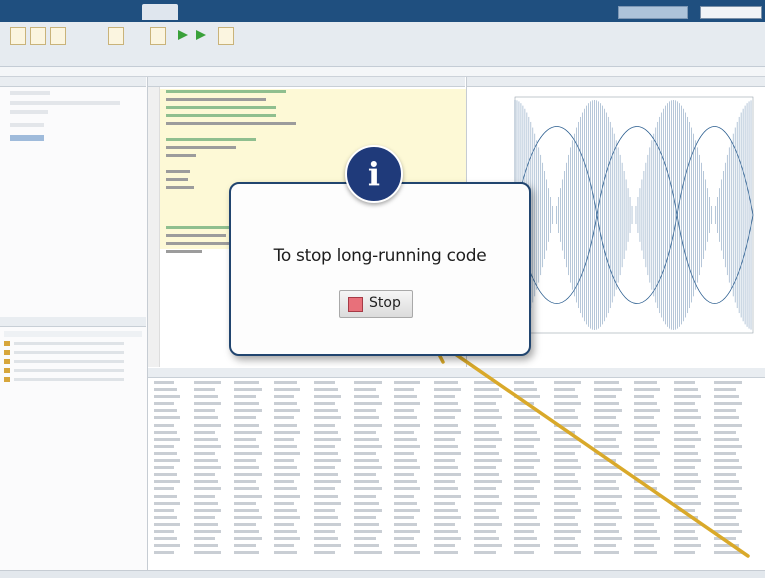  I want to click on run-icon, so click(183, 35).